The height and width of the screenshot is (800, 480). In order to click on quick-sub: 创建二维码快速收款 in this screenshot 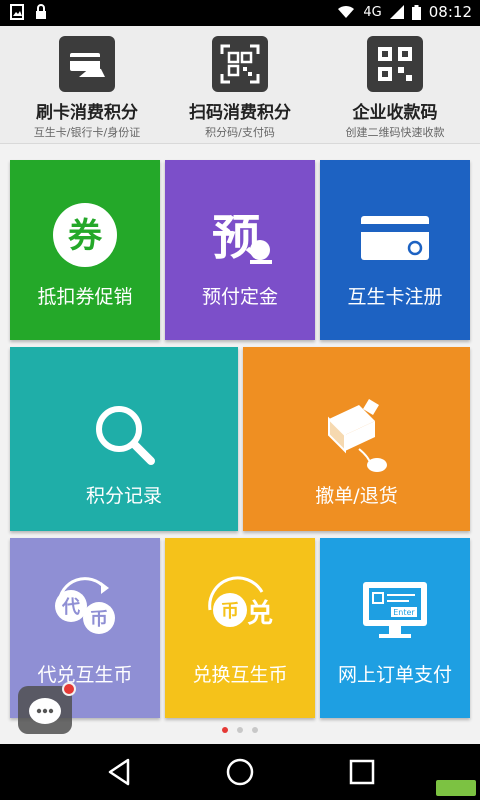, I will do `click(395, 132)`.